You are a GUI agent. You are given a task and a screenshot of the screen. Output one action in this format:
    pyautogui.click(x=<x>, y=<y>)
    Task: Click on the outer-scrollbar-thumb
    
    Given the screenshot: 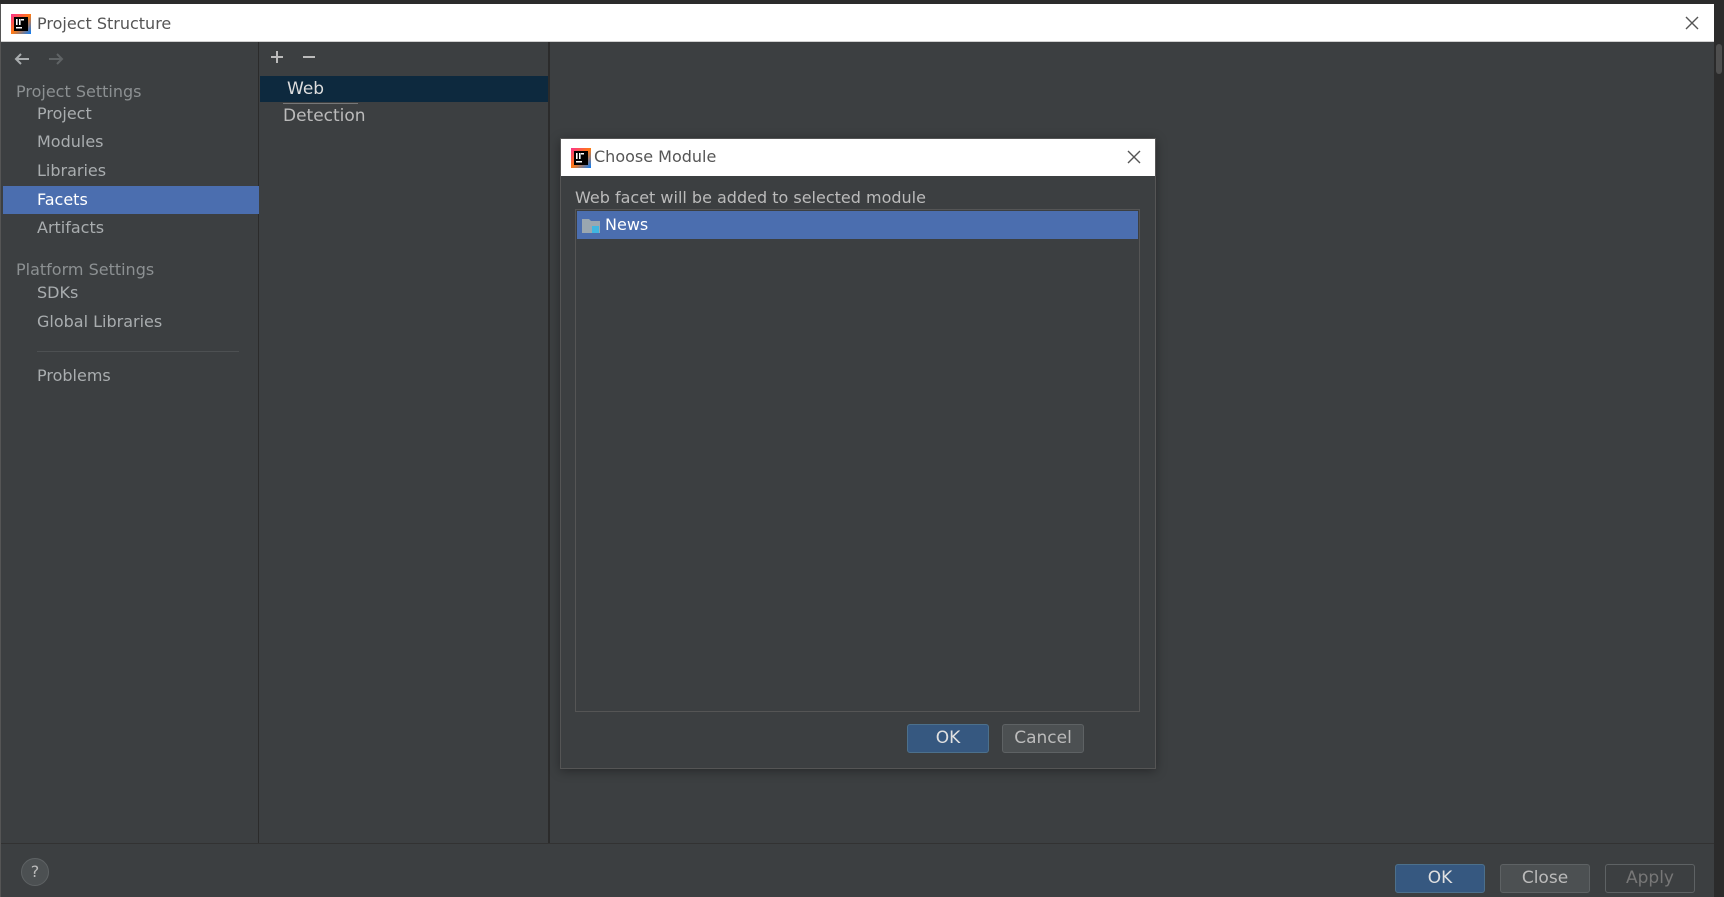 What is the action you would take?
    pyautogui.click(x=1719, y=59)
    